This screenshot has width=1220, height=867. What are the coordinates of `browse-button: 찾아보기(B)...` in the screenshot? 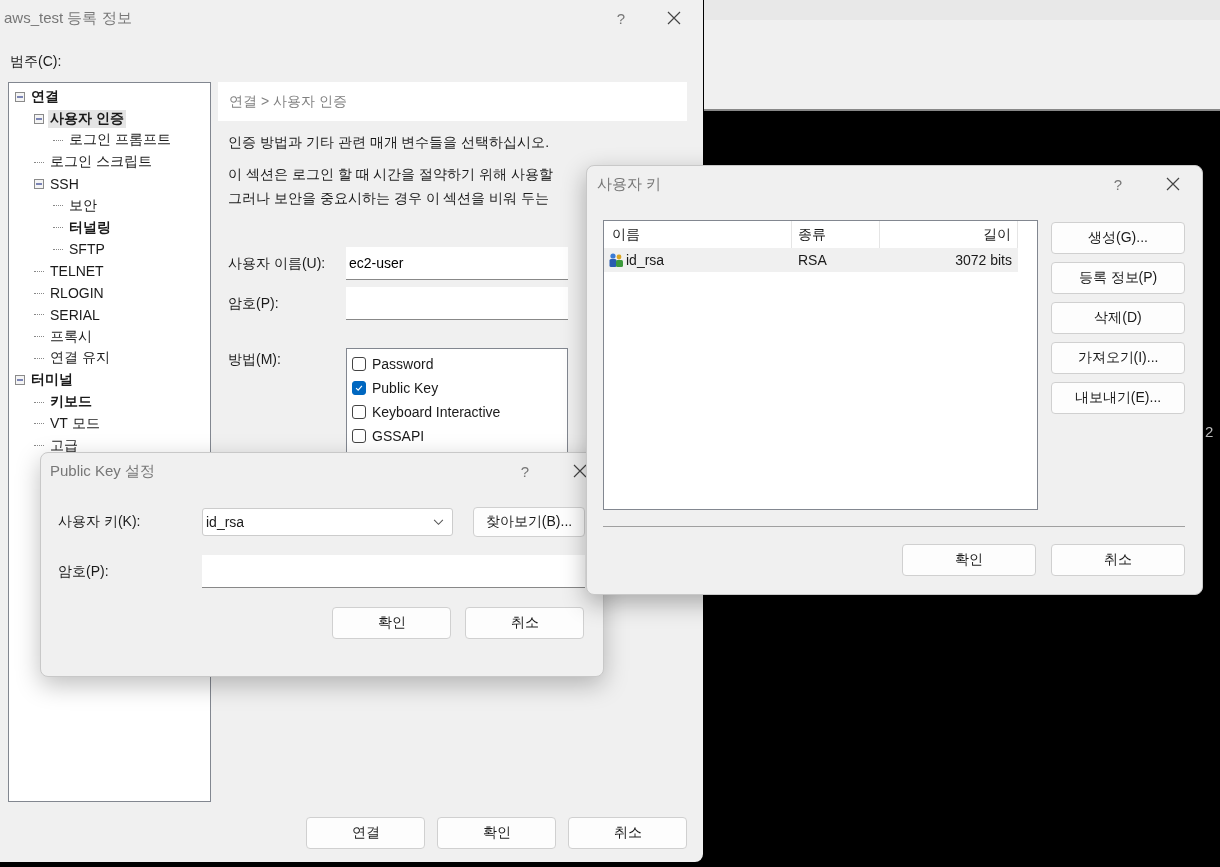 It's located at (529, 522).